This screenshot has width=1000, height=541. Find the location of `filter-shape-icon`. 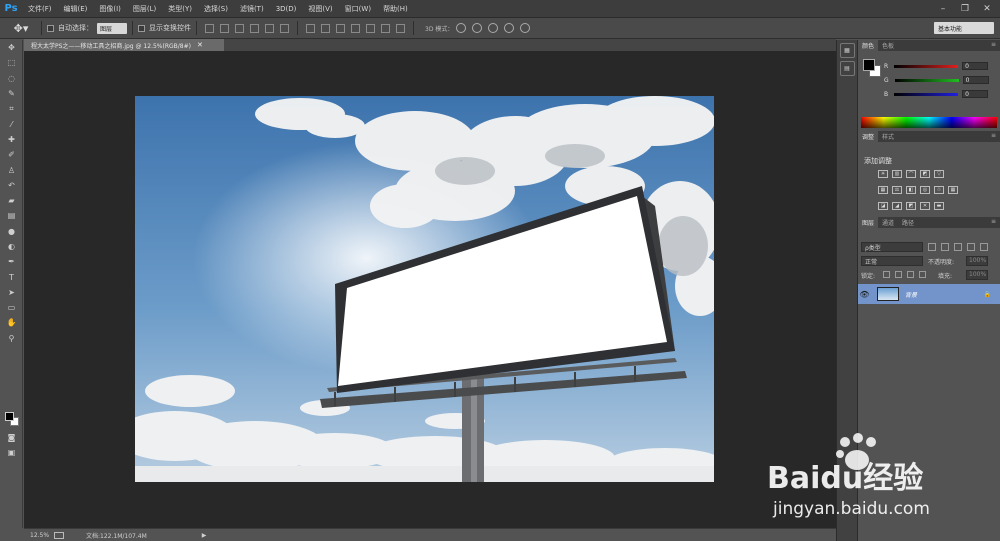

filter-shape-icon is located at coordinates (971, 247).